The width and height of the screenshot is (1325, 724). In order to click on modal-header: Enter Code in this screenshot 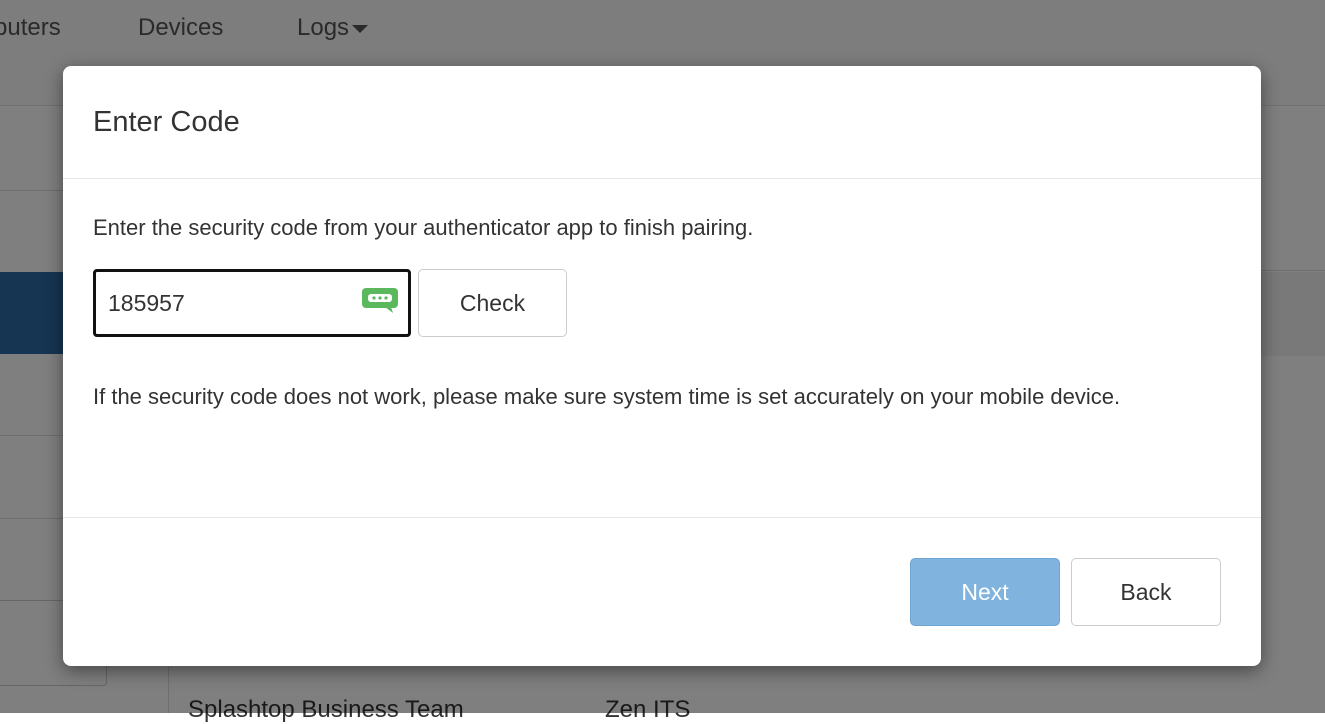, I will do `click(662, 122)`.